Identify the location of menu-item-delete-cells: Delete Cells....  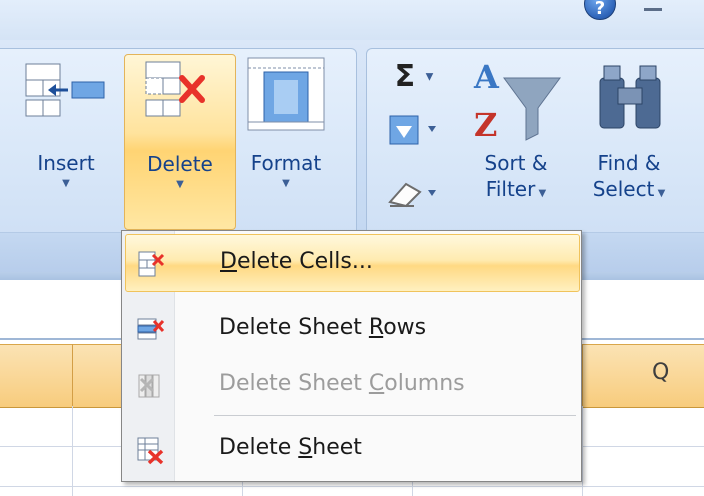
(352, 263).